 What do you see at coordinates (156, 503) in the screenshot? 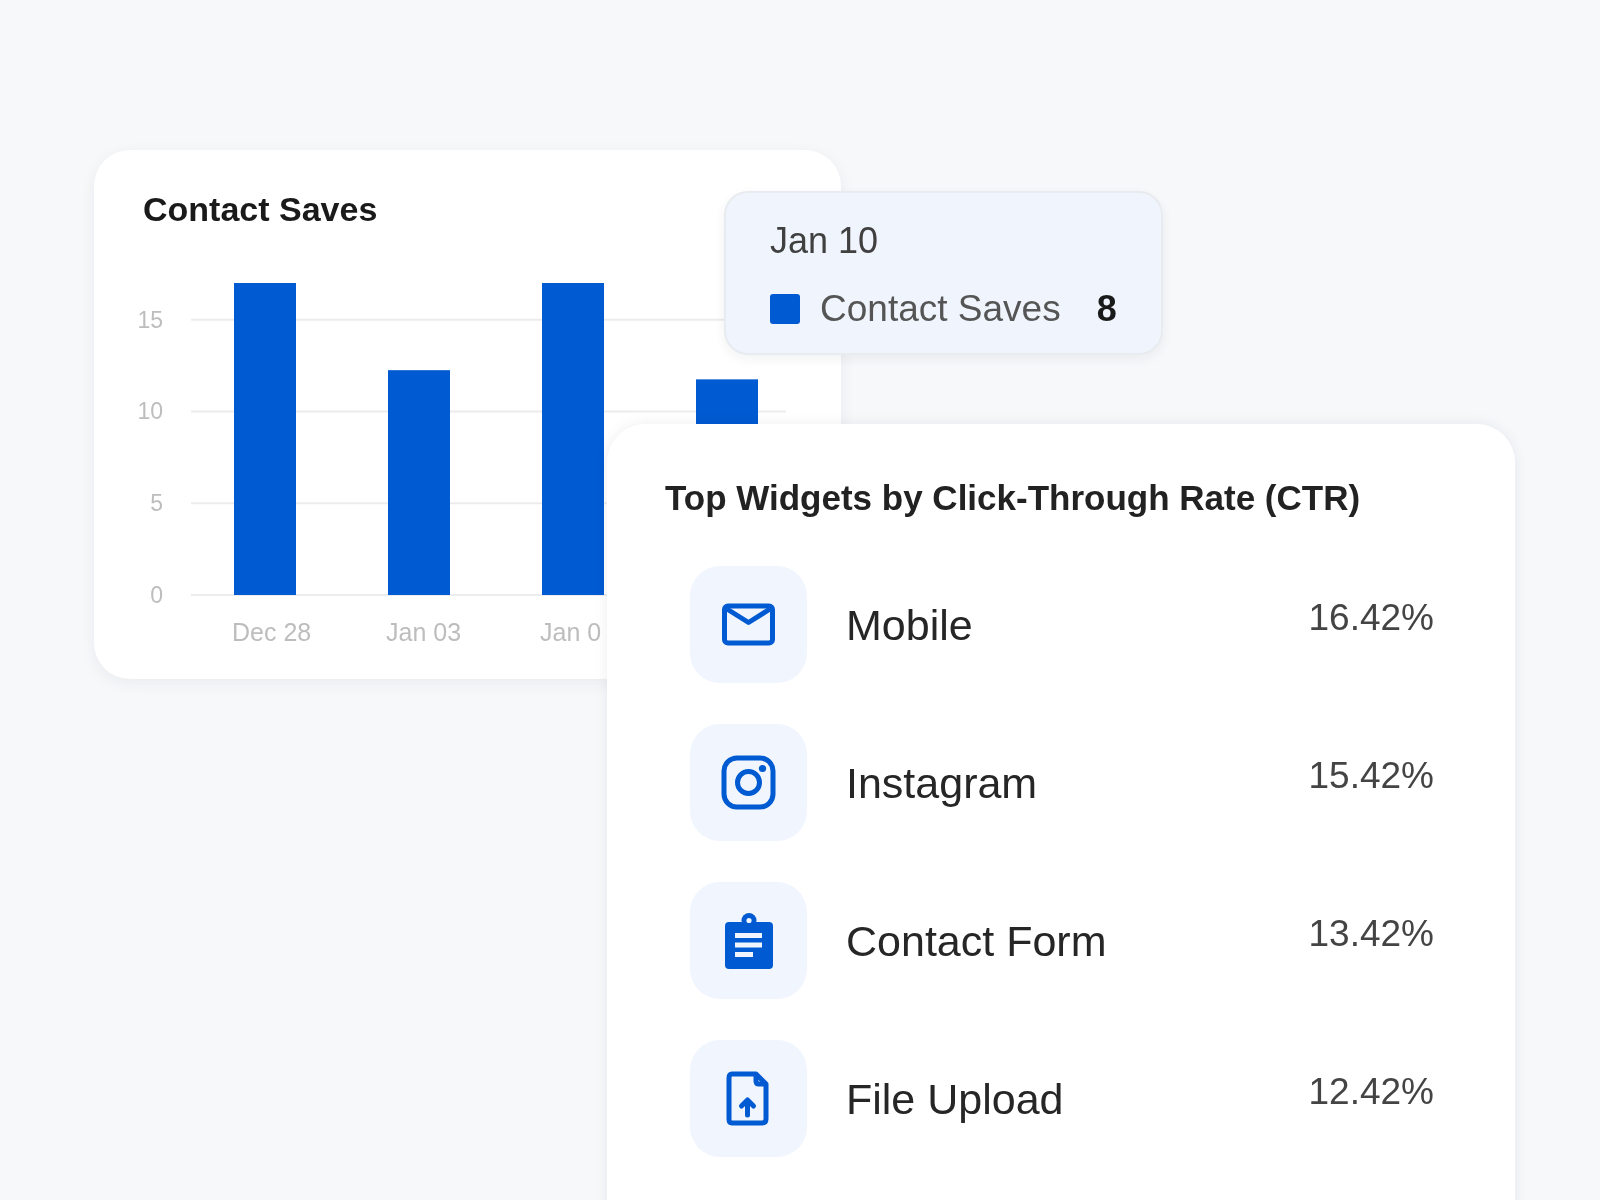
I see `y-axis-label: 5` at bounding box center [156, 503].